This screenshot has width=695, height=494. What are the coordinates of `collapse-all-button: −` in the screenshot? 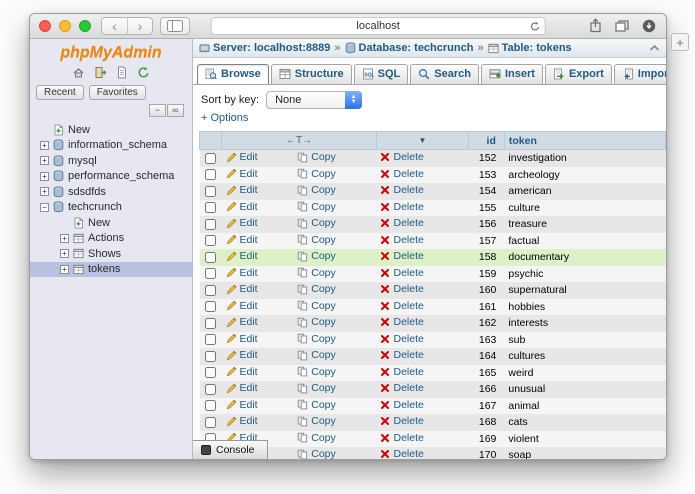 It's located at (157, 110).